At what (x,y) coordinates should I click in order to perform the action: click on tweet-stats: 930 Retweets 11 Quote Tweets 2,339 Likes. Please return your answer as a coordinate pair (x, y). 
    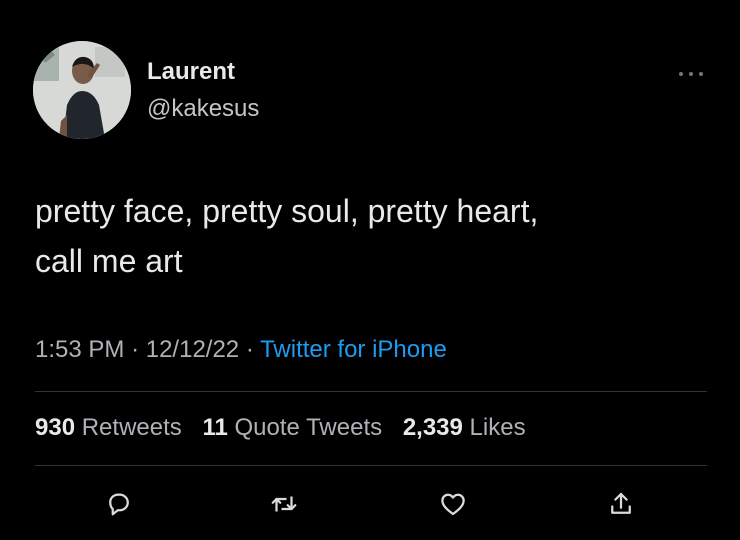
    Looking at the image, I should click on (287, 428).